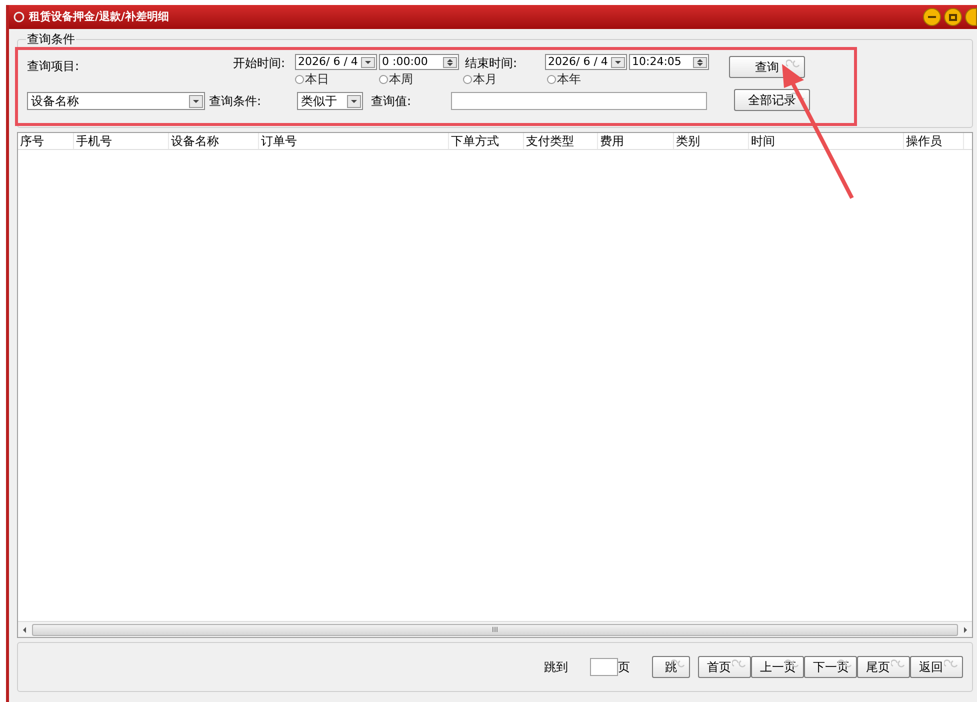  I want to click on field-label: 查询项目:, so click(53, 66).